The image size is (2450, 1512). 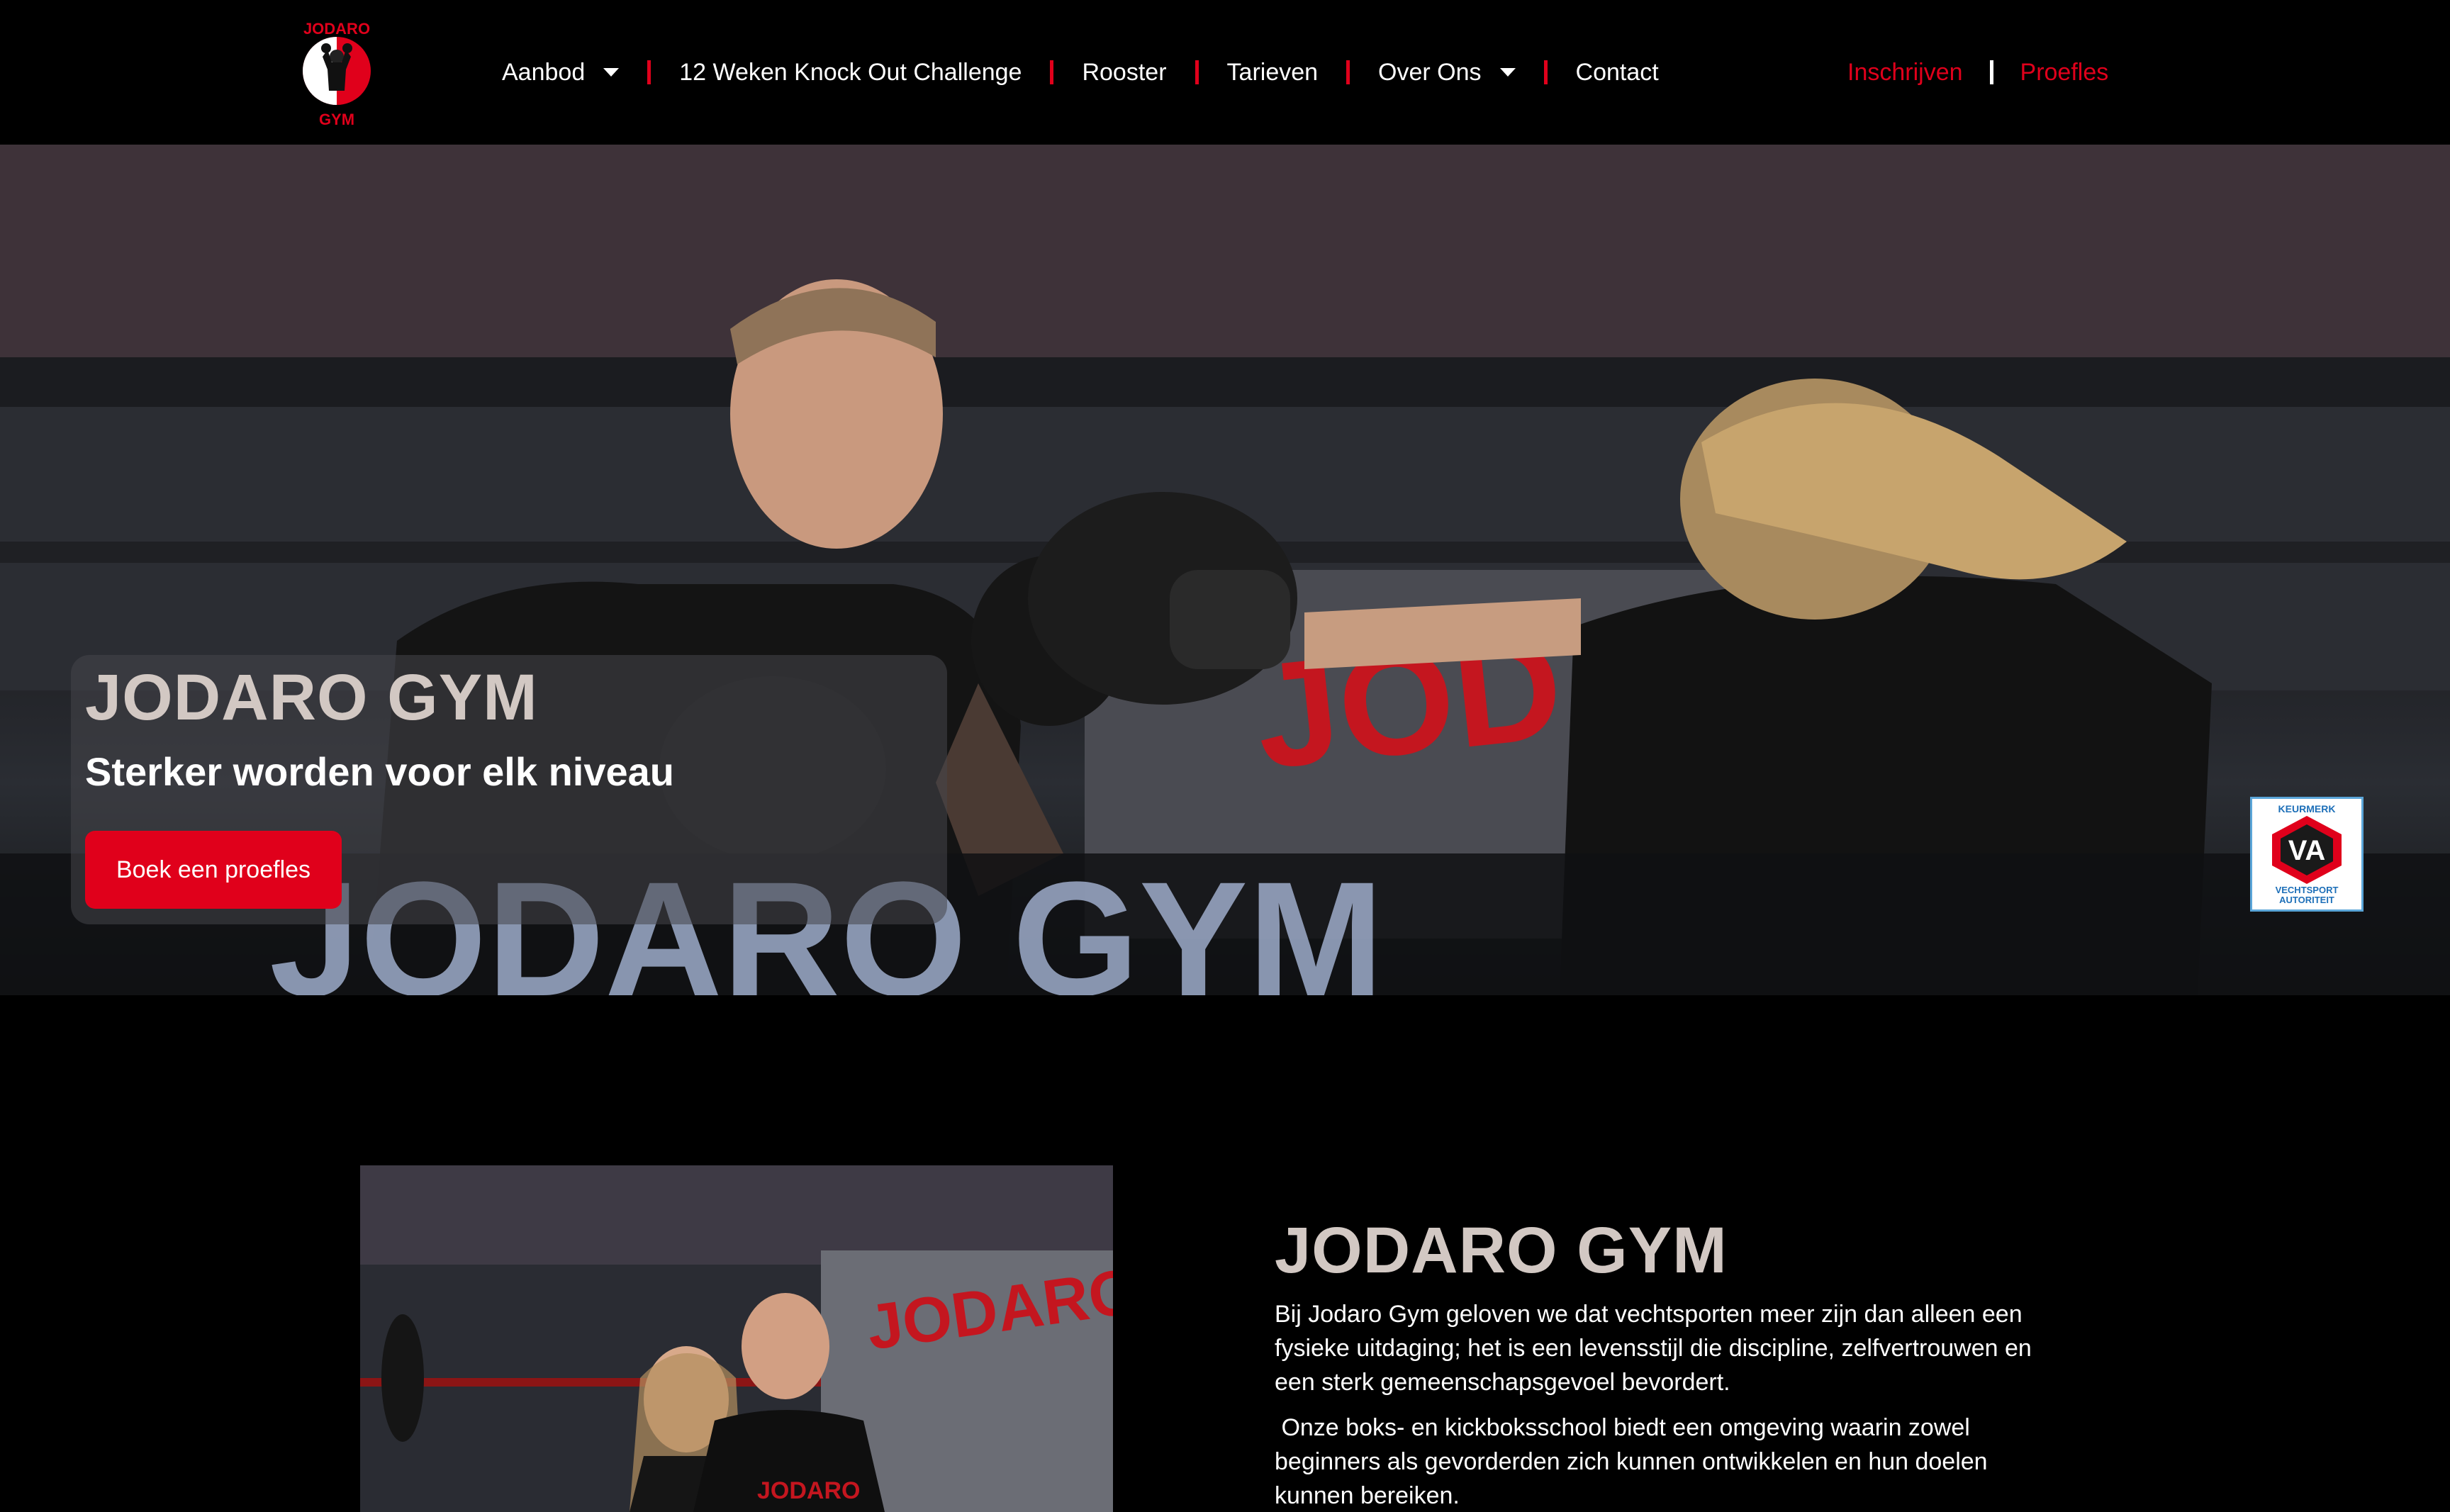 What do you see at coordinates (1991, 72) in the screenshot?
I see `cta-divider` at bounding box center [1991, 72].